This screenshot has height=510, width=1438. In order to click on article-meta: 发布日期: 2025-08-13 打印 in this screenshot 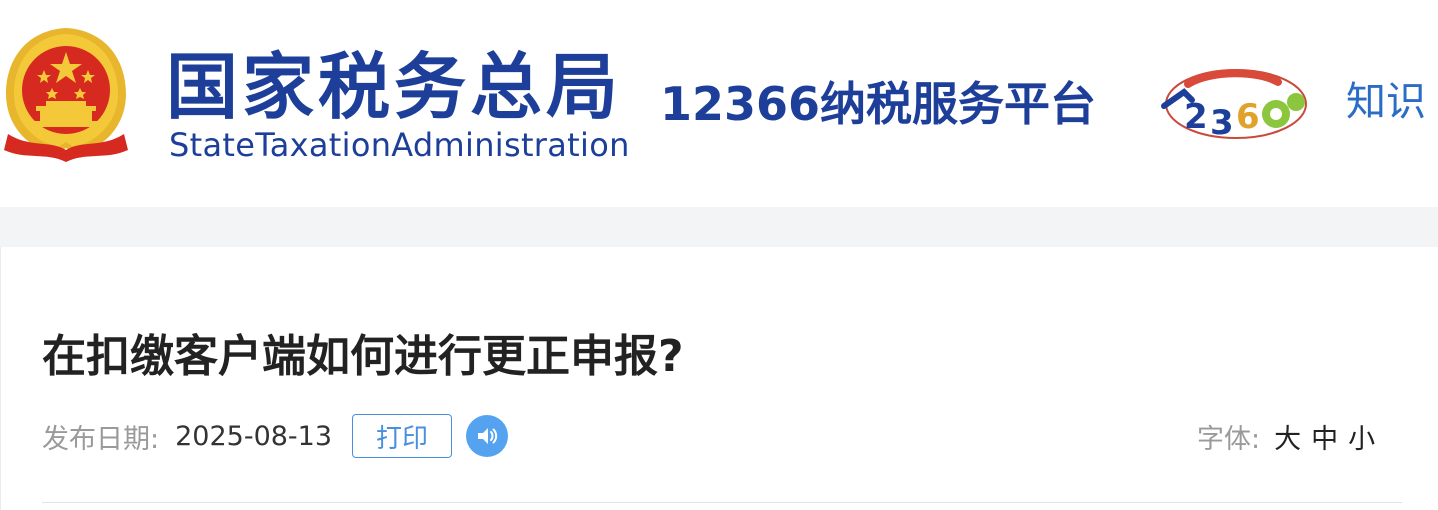, I will do `click(275, 436)`.